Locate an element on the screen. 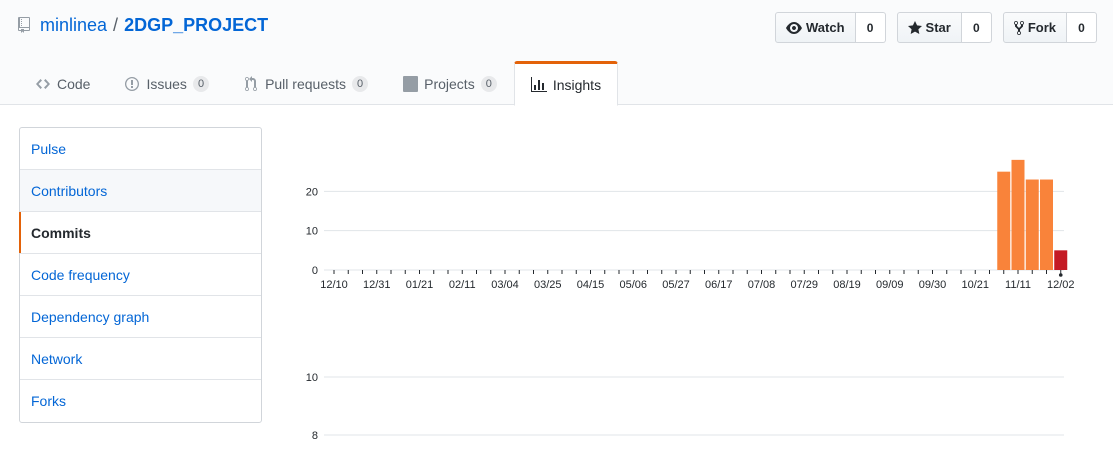 The image size is (1113, 459). star-label: Star is located at coordinates (938, 27).